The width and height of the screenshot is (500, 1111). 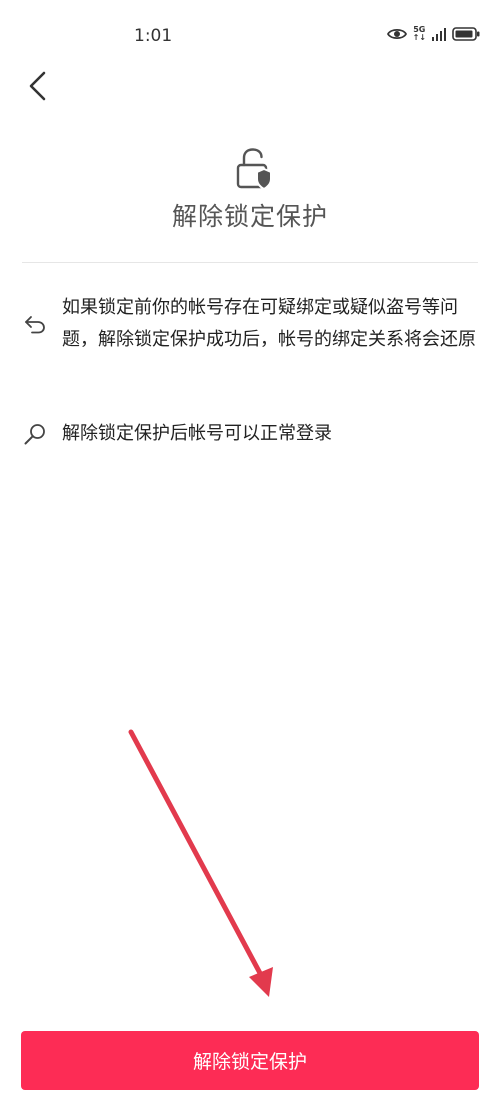 I want to click on back-button, so click(x=38, y=86).